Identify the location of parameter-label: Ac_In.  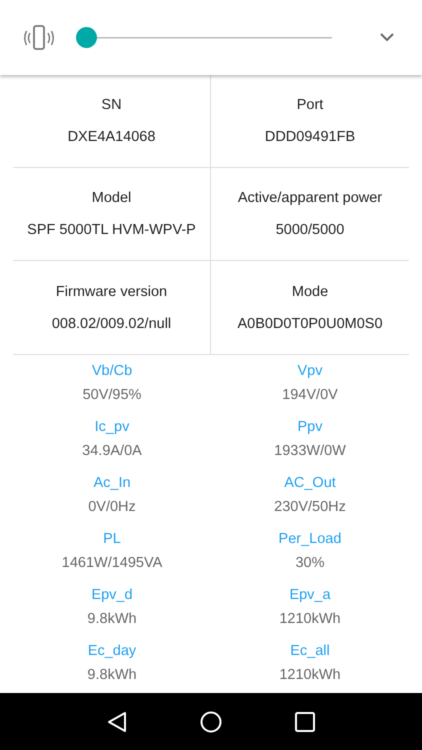
(112, 483).